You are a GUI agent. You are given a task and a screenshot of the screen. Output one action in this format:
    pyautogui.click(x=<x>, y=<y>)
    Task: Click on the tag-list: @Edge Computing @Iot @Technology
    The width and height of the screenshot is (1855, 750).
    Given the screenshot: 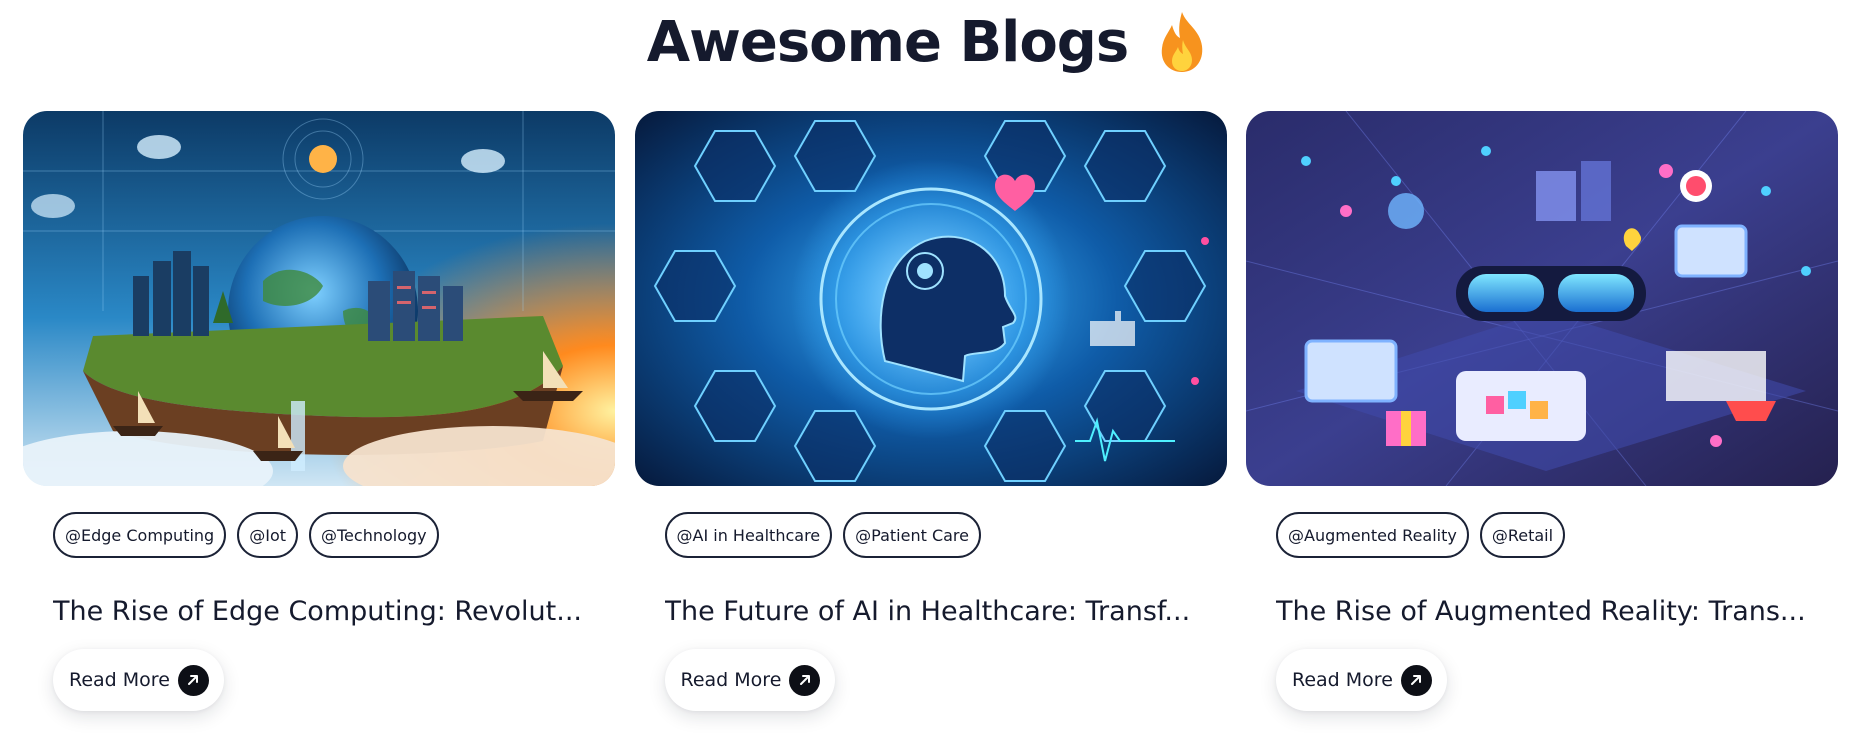 What is the action you would take?
    pyautogui.click(x=246, y=535)
    